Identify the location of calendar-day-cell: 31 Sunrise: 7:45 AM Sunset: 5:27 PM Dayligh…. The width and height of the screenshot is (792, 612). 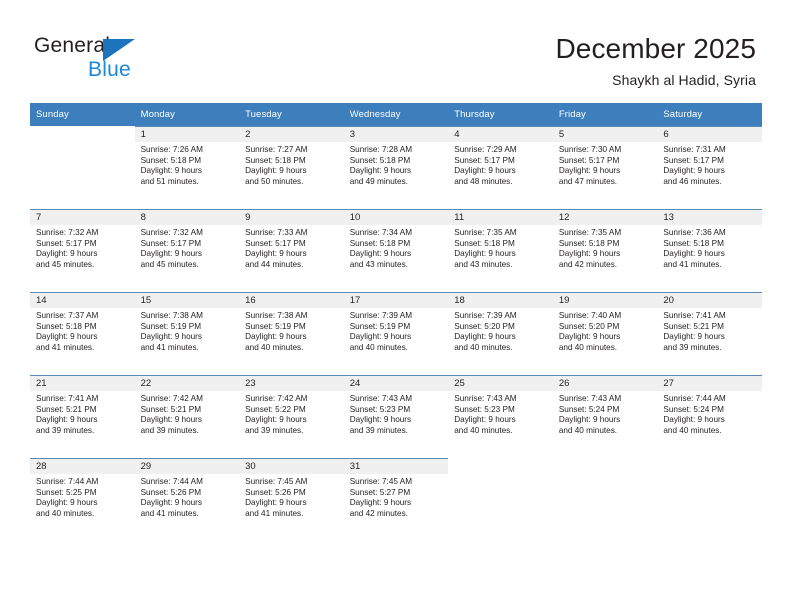
(396, 495).